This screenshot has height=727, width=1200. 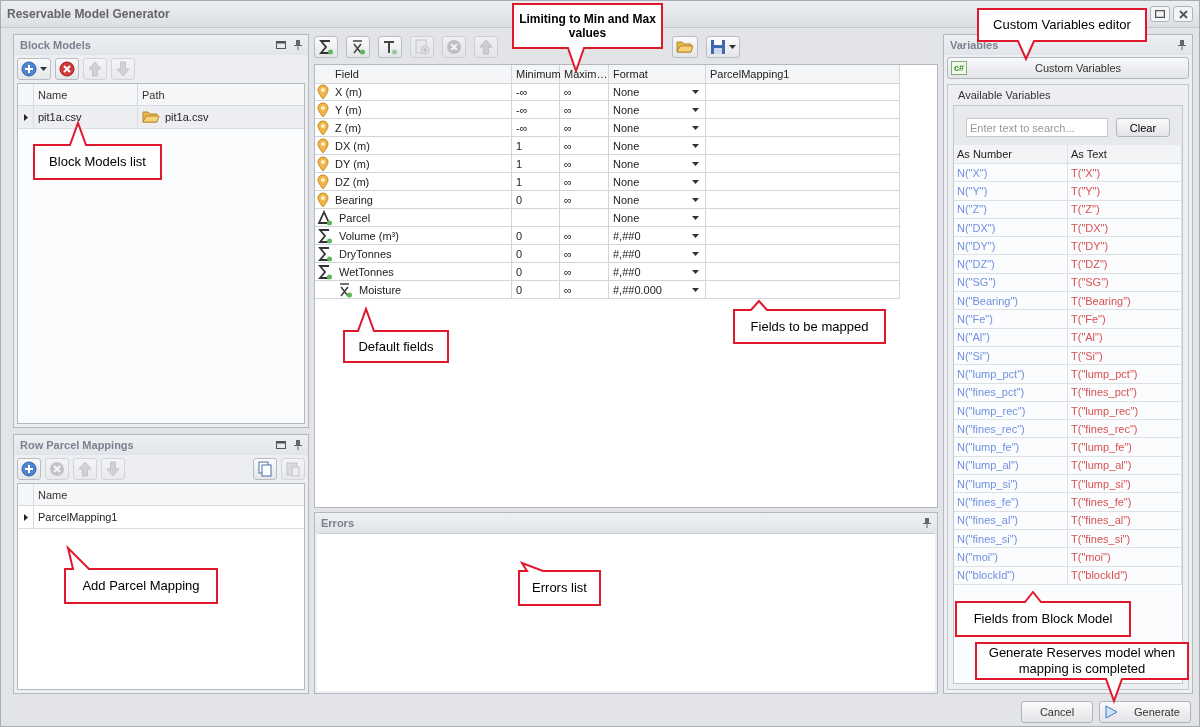 What do you see at coordinates (1011, 355) in the screenshot?
I see `table-cell: N("Si")` at bounding box center [1011, 355].